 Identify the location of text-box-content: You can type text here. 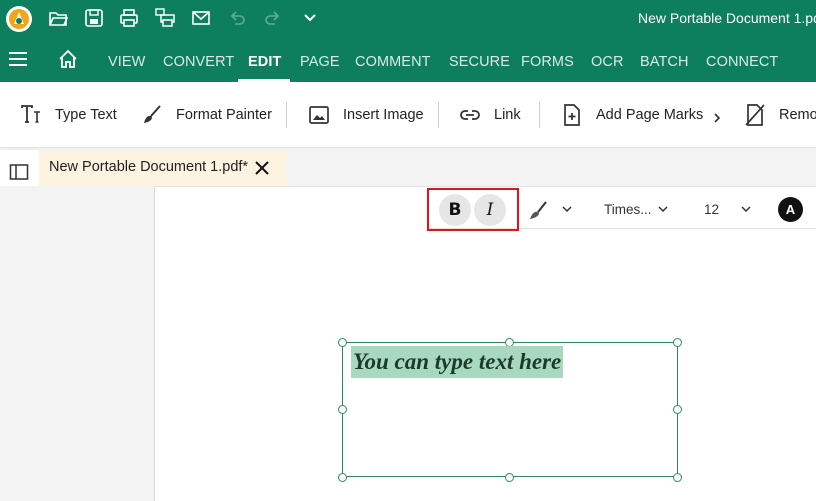
(457, 362).